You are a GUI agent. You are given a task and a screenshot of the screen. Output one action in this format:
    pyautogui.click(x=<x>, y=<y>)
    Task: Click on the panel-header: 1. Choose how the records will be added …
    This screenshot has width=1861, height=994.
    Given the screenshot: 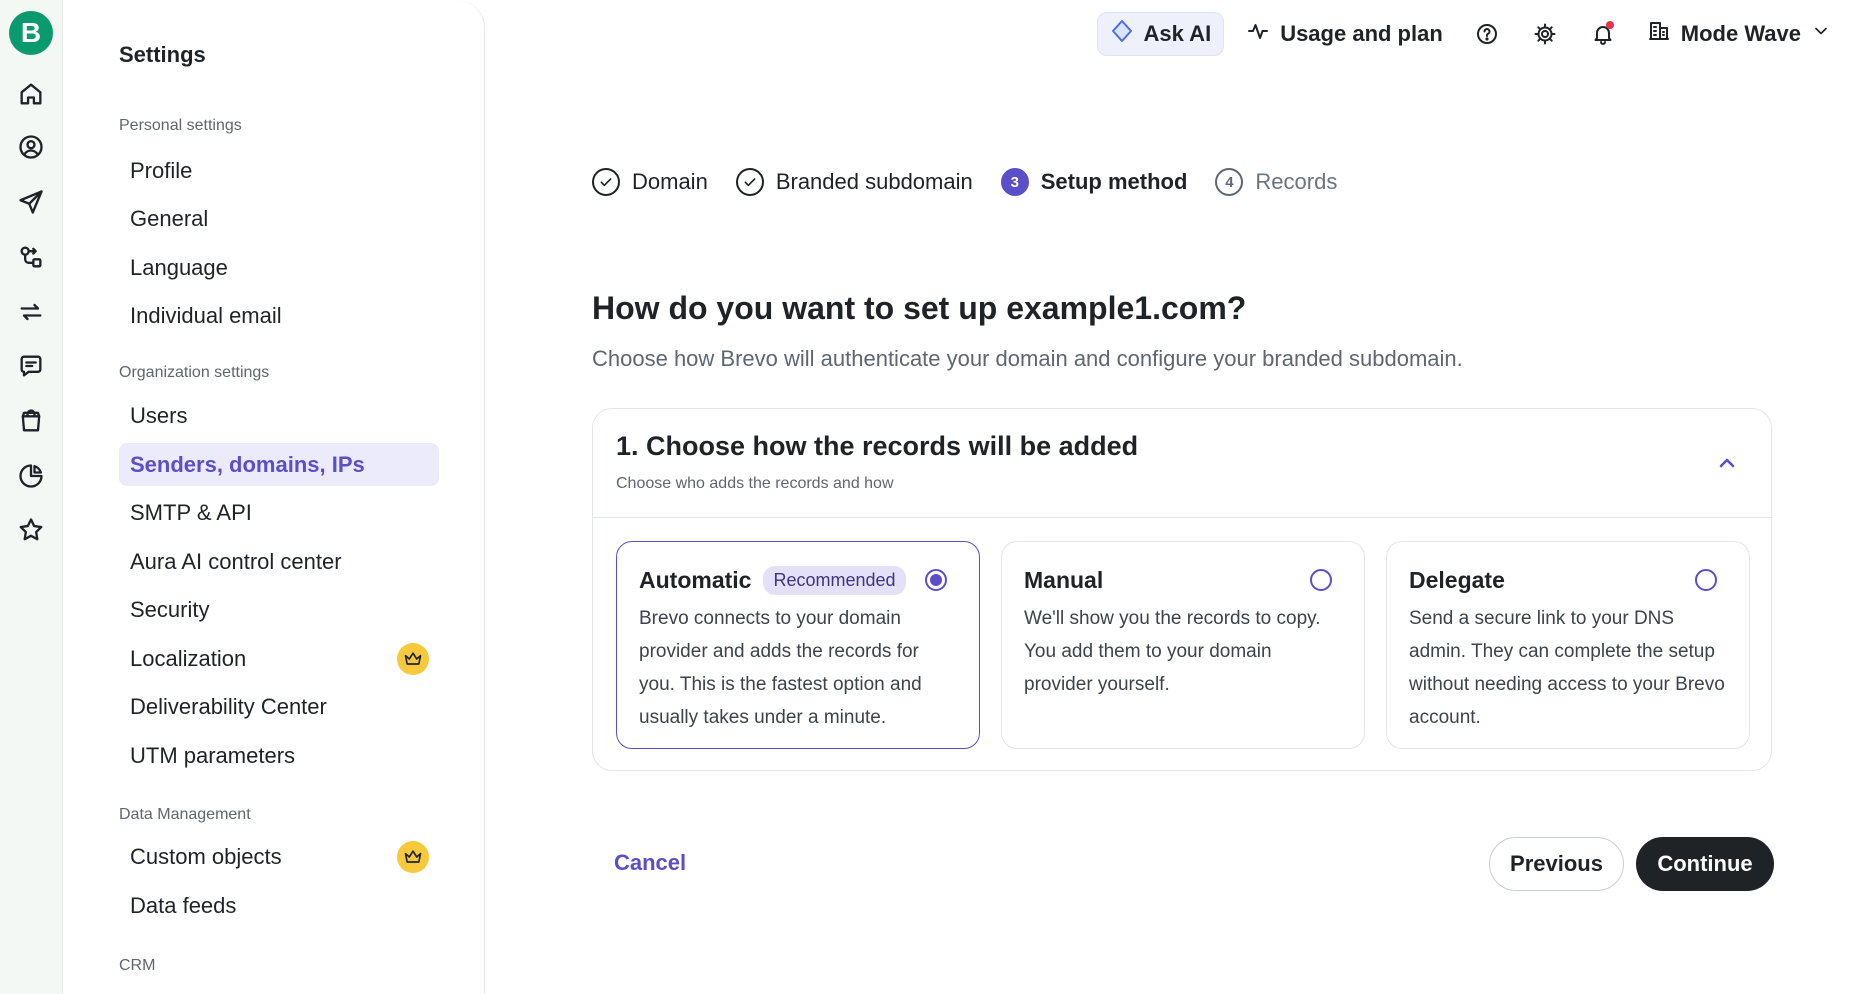 What is the action you would take?
    pyautogui.click(x=1182, y=463)
    